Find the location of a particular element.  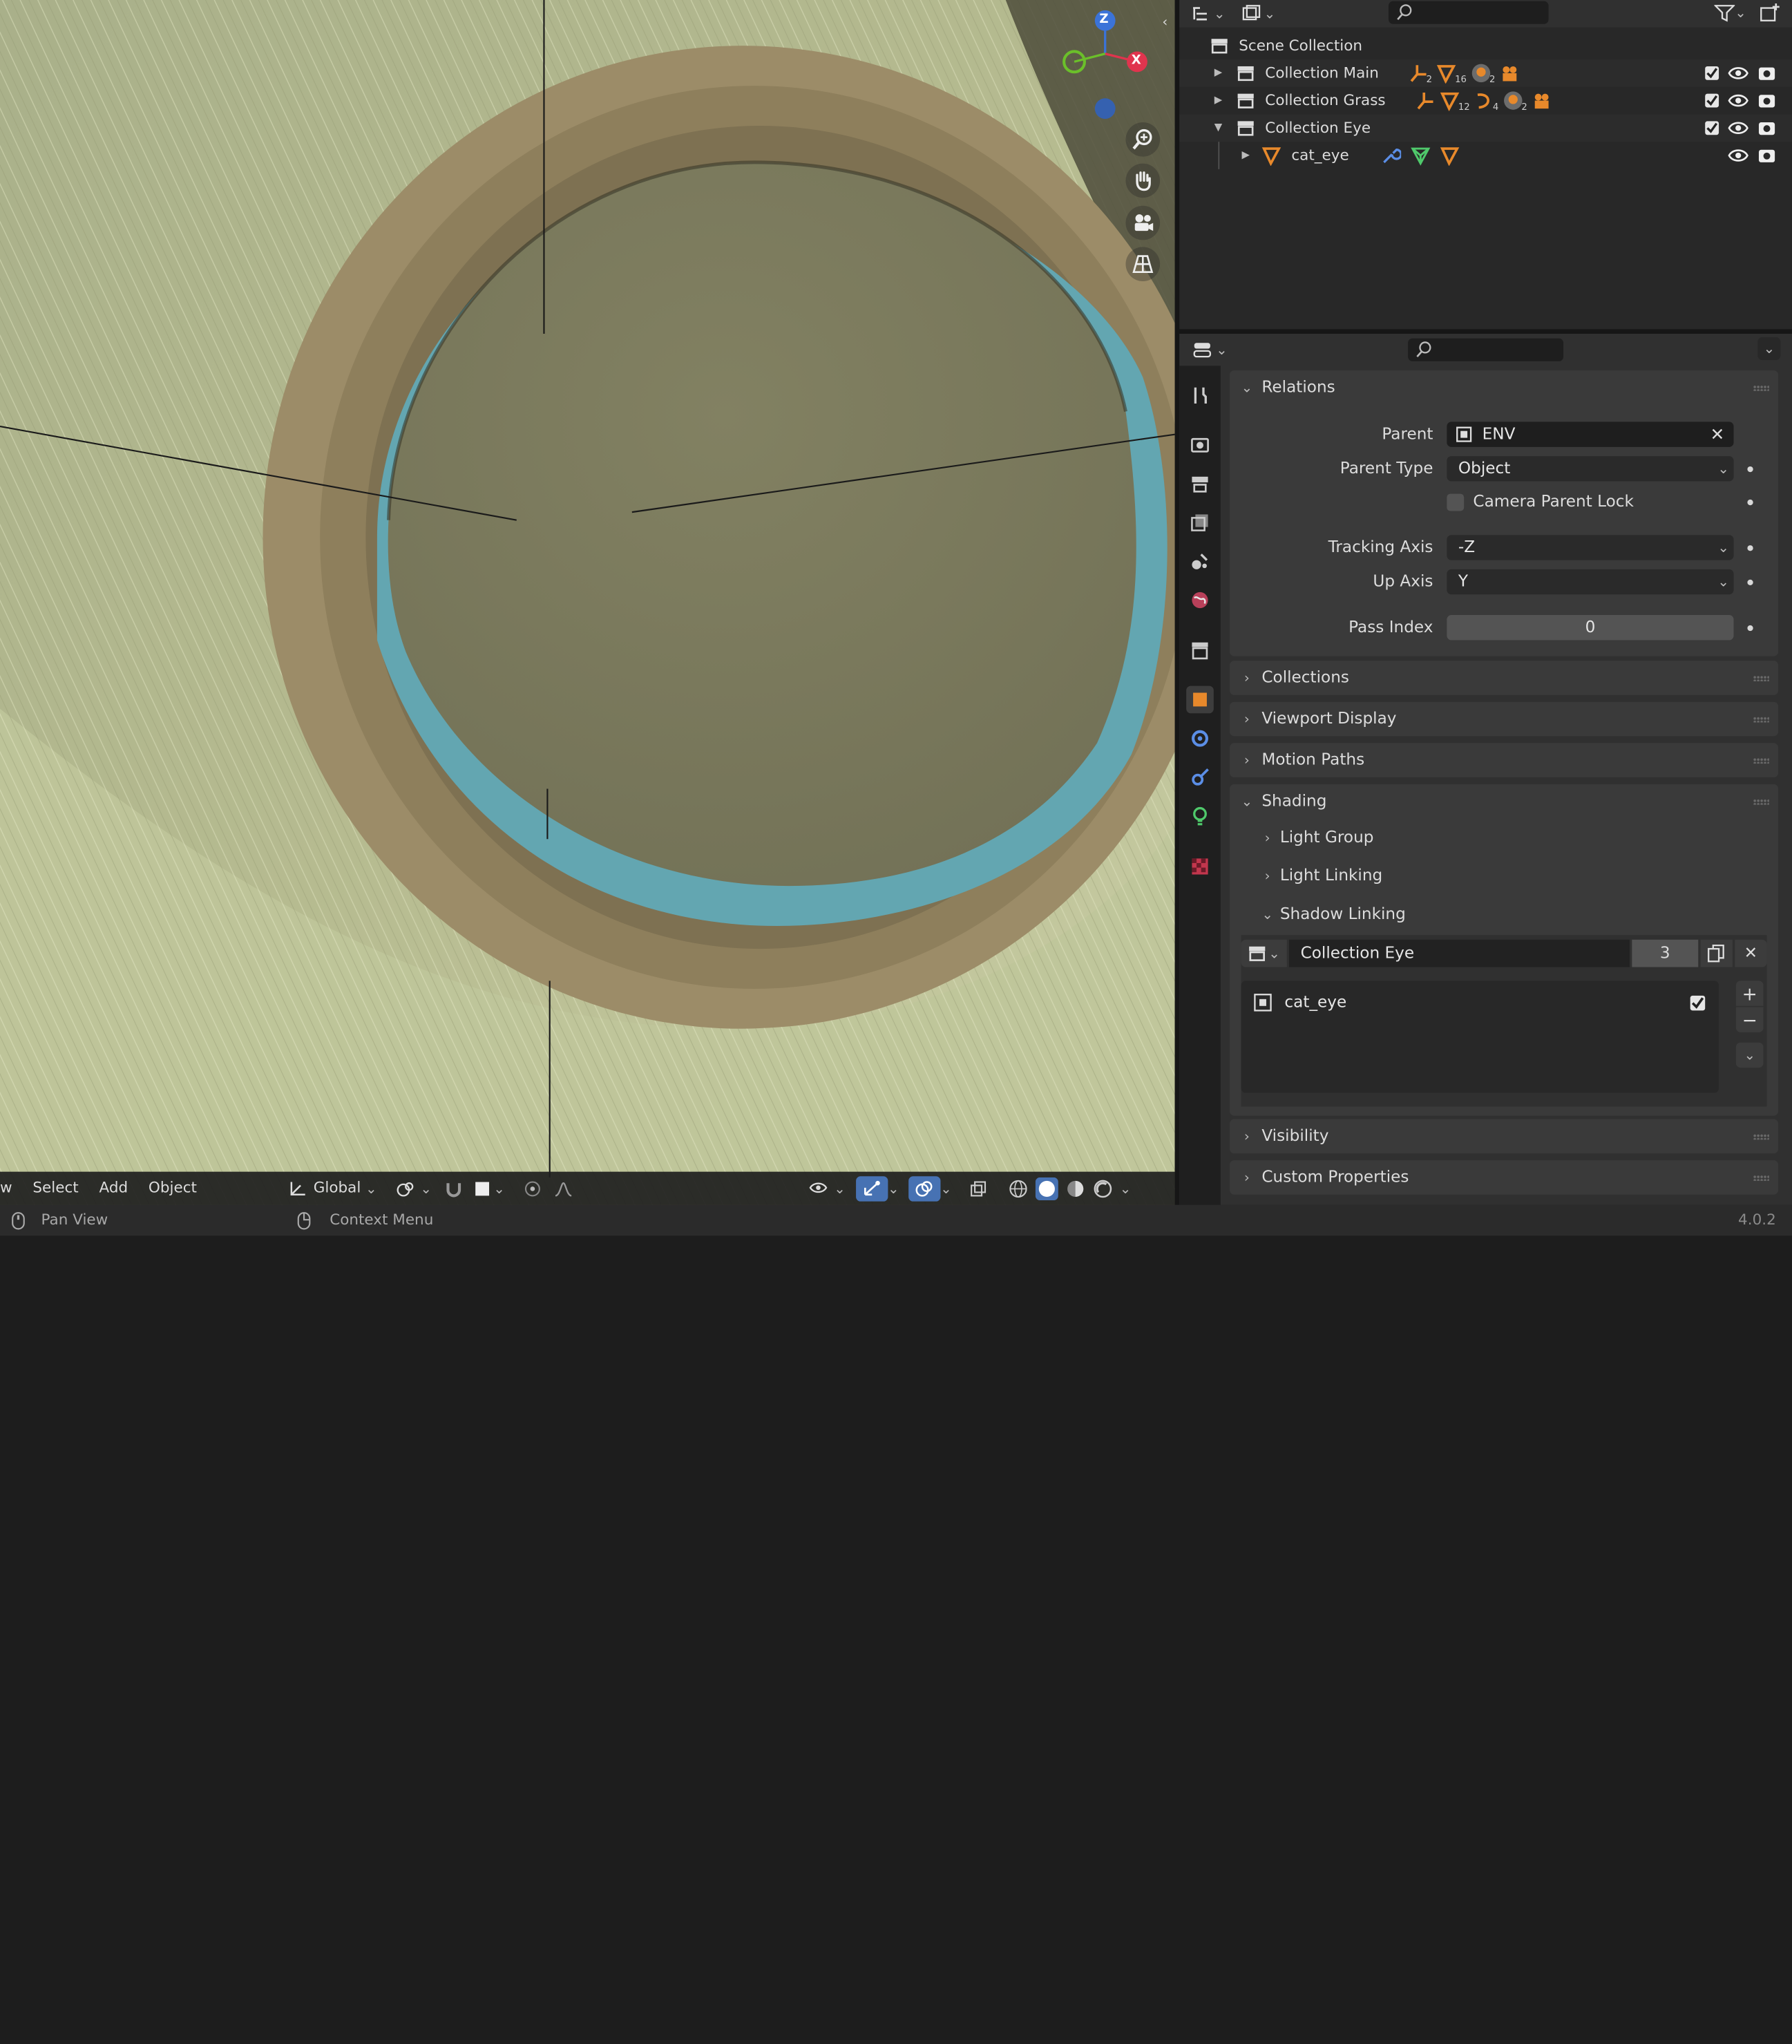

pan-hand-icon is located at coordinates (1143, 180).